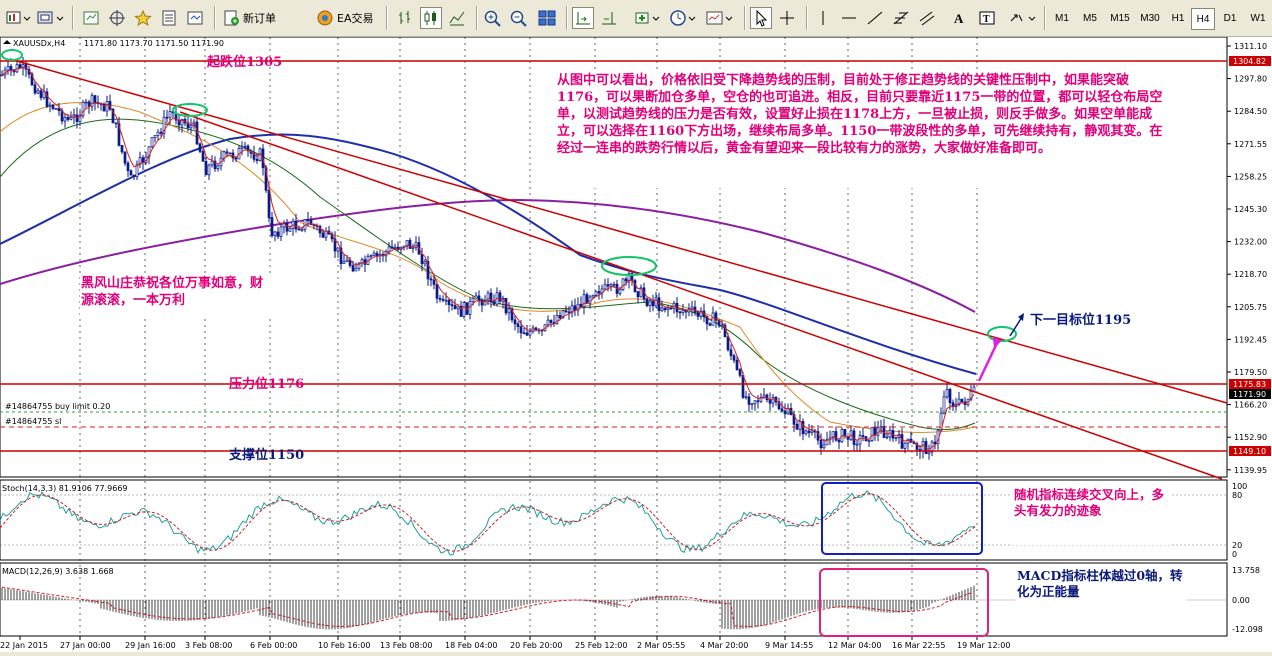 The width and height of the screenshot is (1272, 656). I want to click on stoch-tick-0: 0, so click(1234, 554).